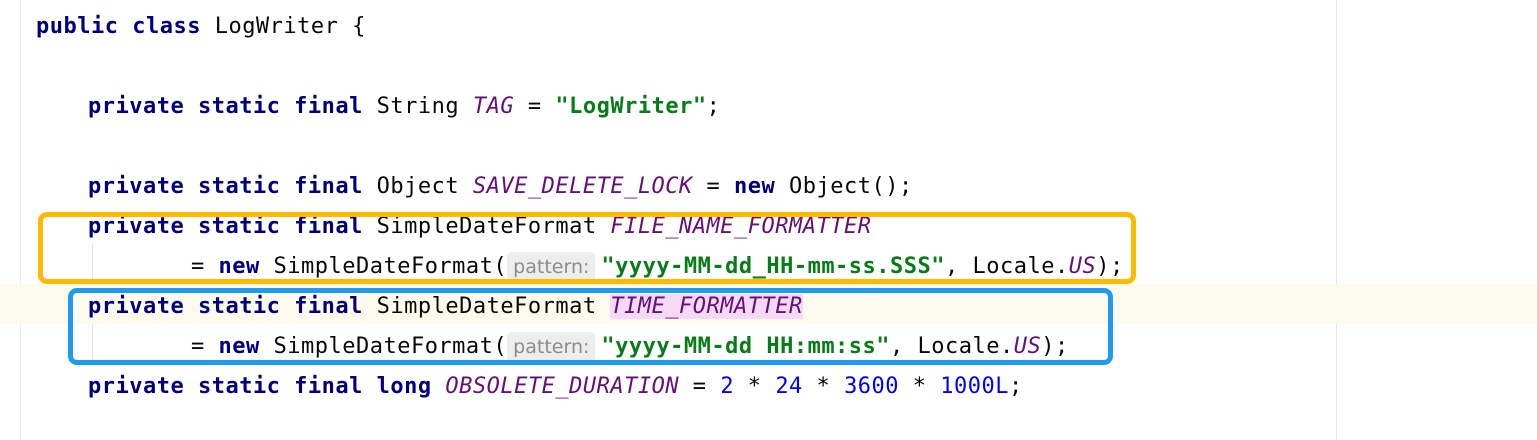  What do you see at coordinates (417, 186) in the screenshot?
I see `type-name: Object` at bounding box center [417, 186].